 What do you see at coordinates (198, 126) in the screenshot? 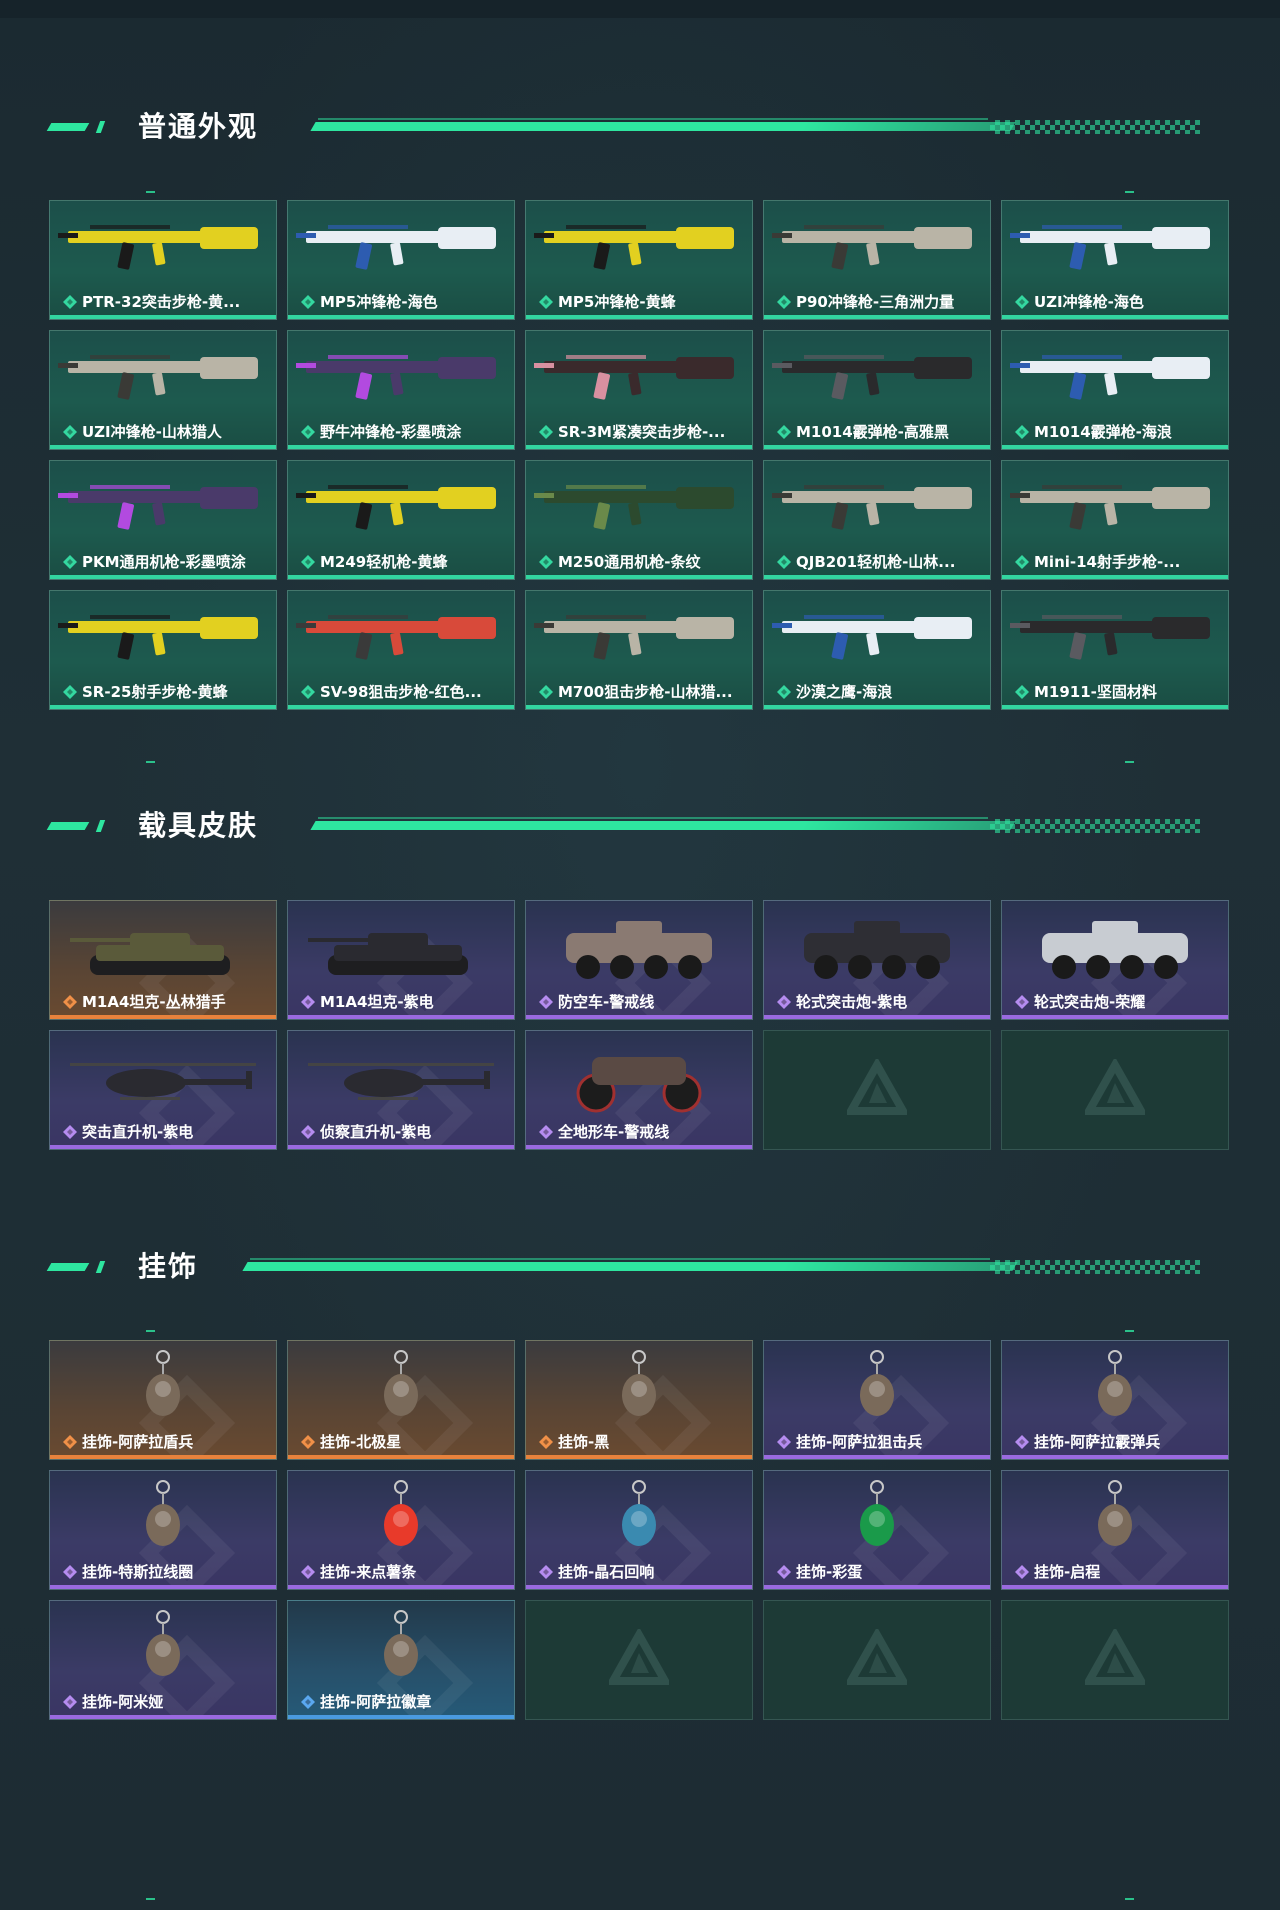
I see `section-title: 普通外观` at bounding box center [198, 126].